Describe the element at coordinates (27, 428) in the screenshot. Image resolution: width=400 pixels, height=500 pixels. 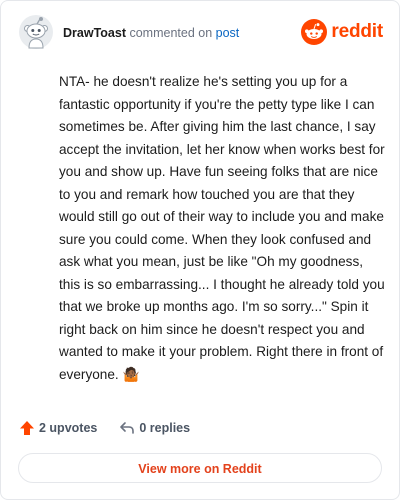
I see `upvote-arrow-icon` at that location.